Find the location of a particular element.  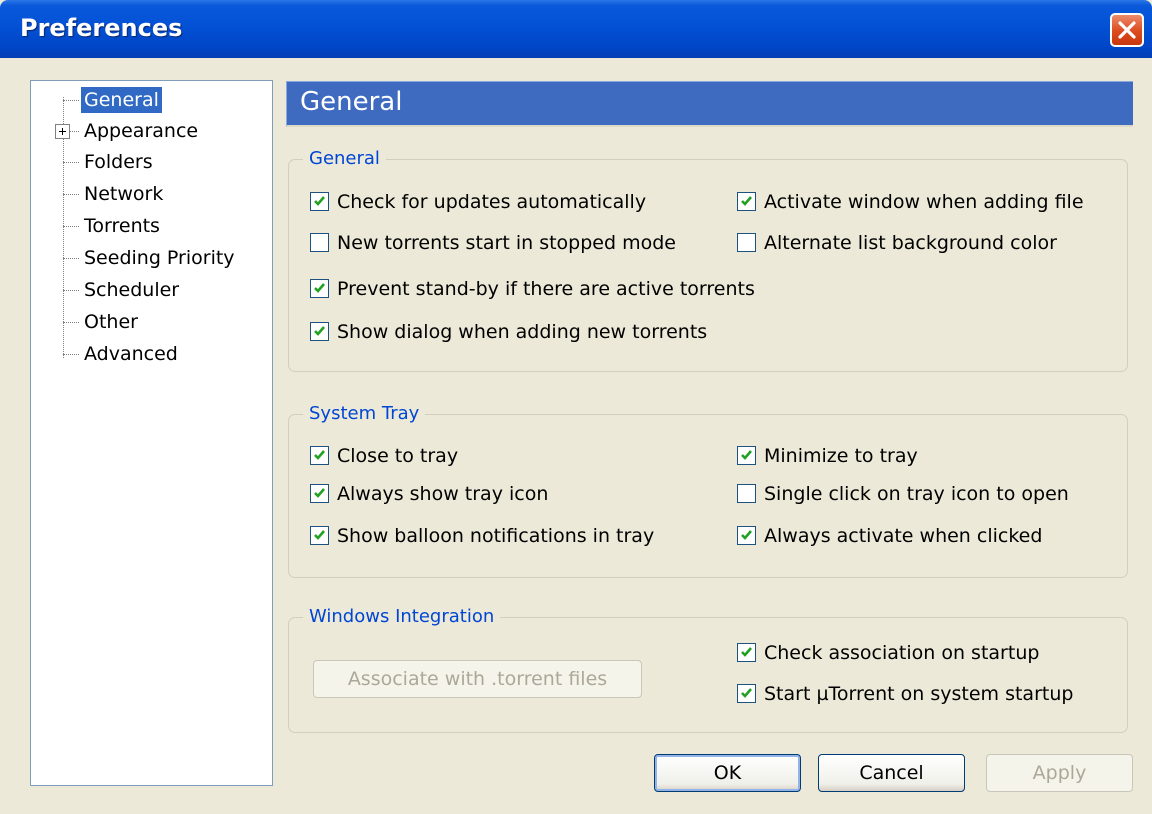

tree-item-label: General is located at coordinates (121, 100).